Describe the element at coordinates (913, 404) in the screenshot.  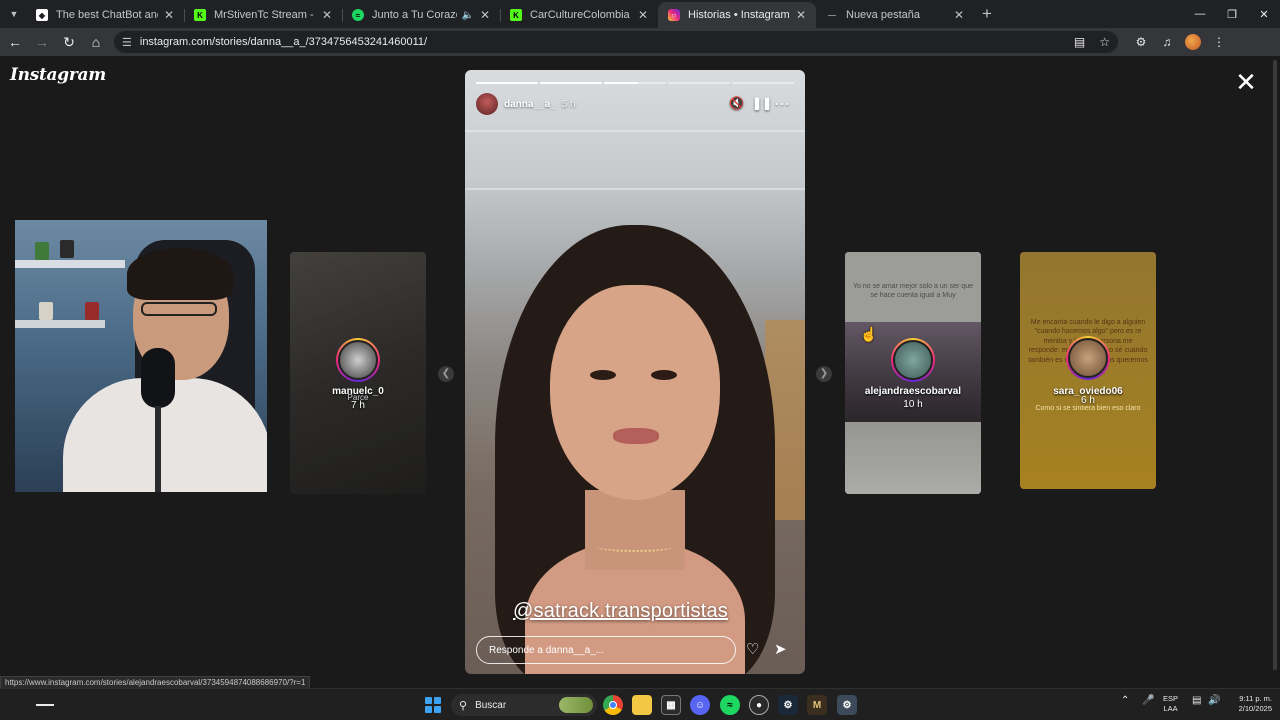
I see `preview-time: 10 h` at that location.